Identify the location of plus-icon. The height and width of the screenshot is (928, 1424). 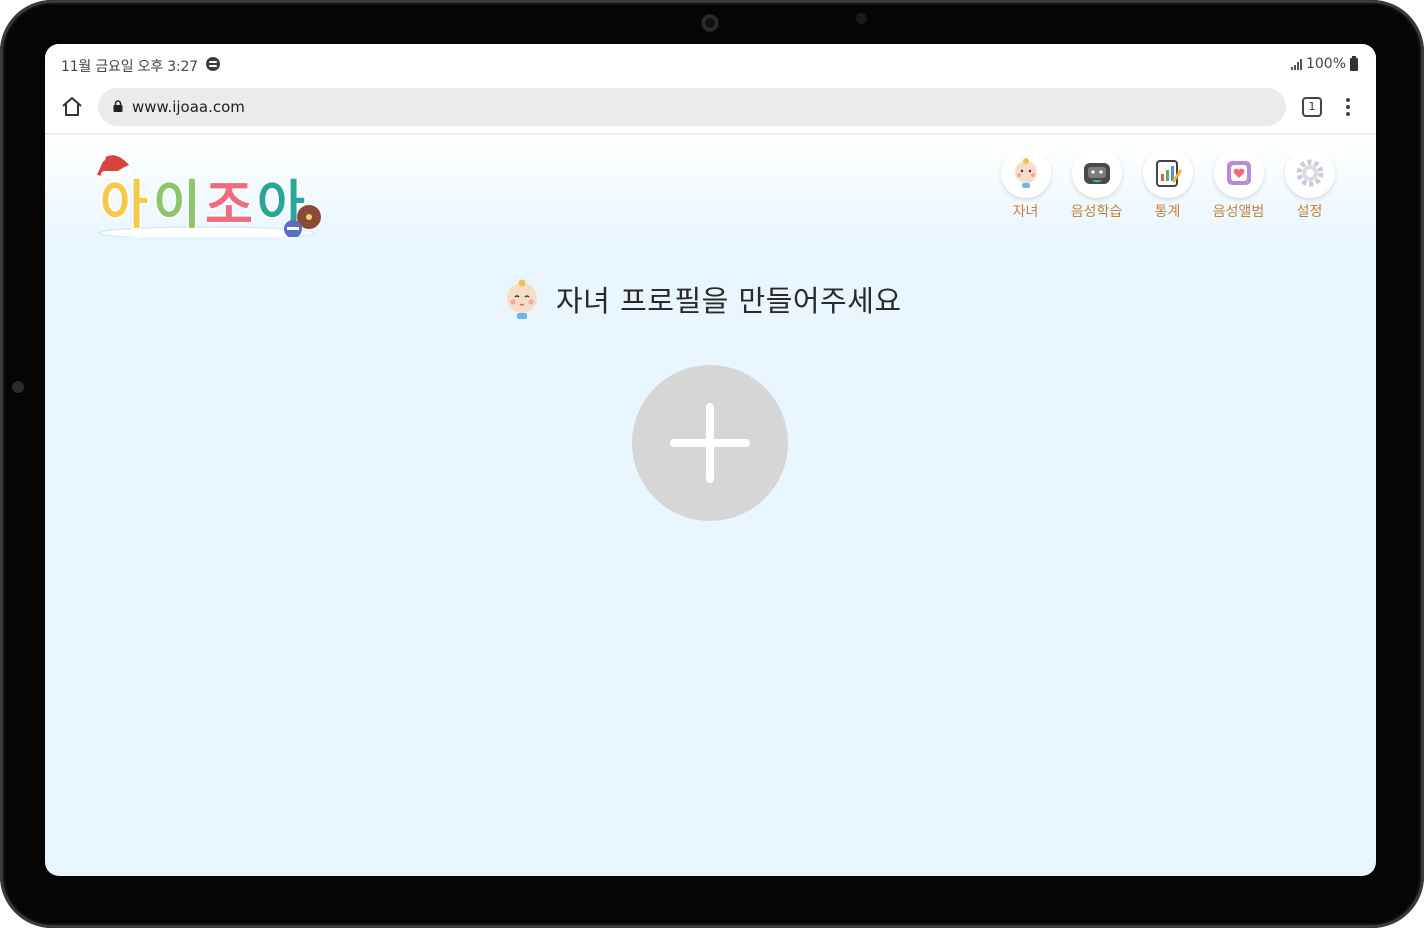
(710, 443).